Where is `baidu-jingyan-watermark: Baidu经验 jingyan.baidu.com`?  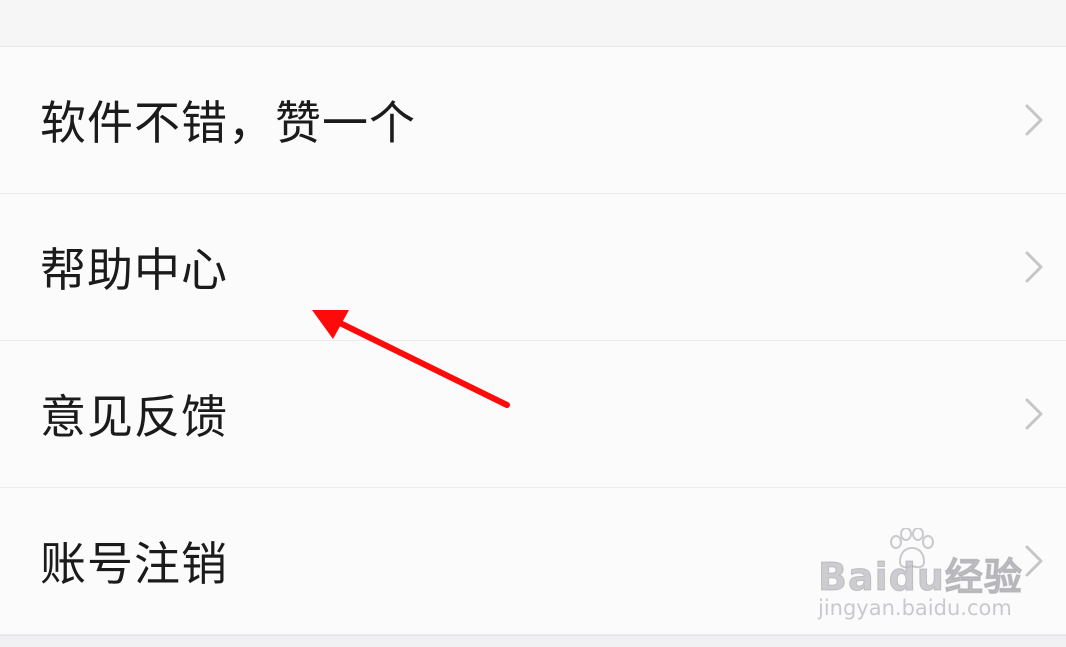
baidu-jingyan-watermark: Baidu经验 jingyan.baidu.com is located at coordinates (920, 578).